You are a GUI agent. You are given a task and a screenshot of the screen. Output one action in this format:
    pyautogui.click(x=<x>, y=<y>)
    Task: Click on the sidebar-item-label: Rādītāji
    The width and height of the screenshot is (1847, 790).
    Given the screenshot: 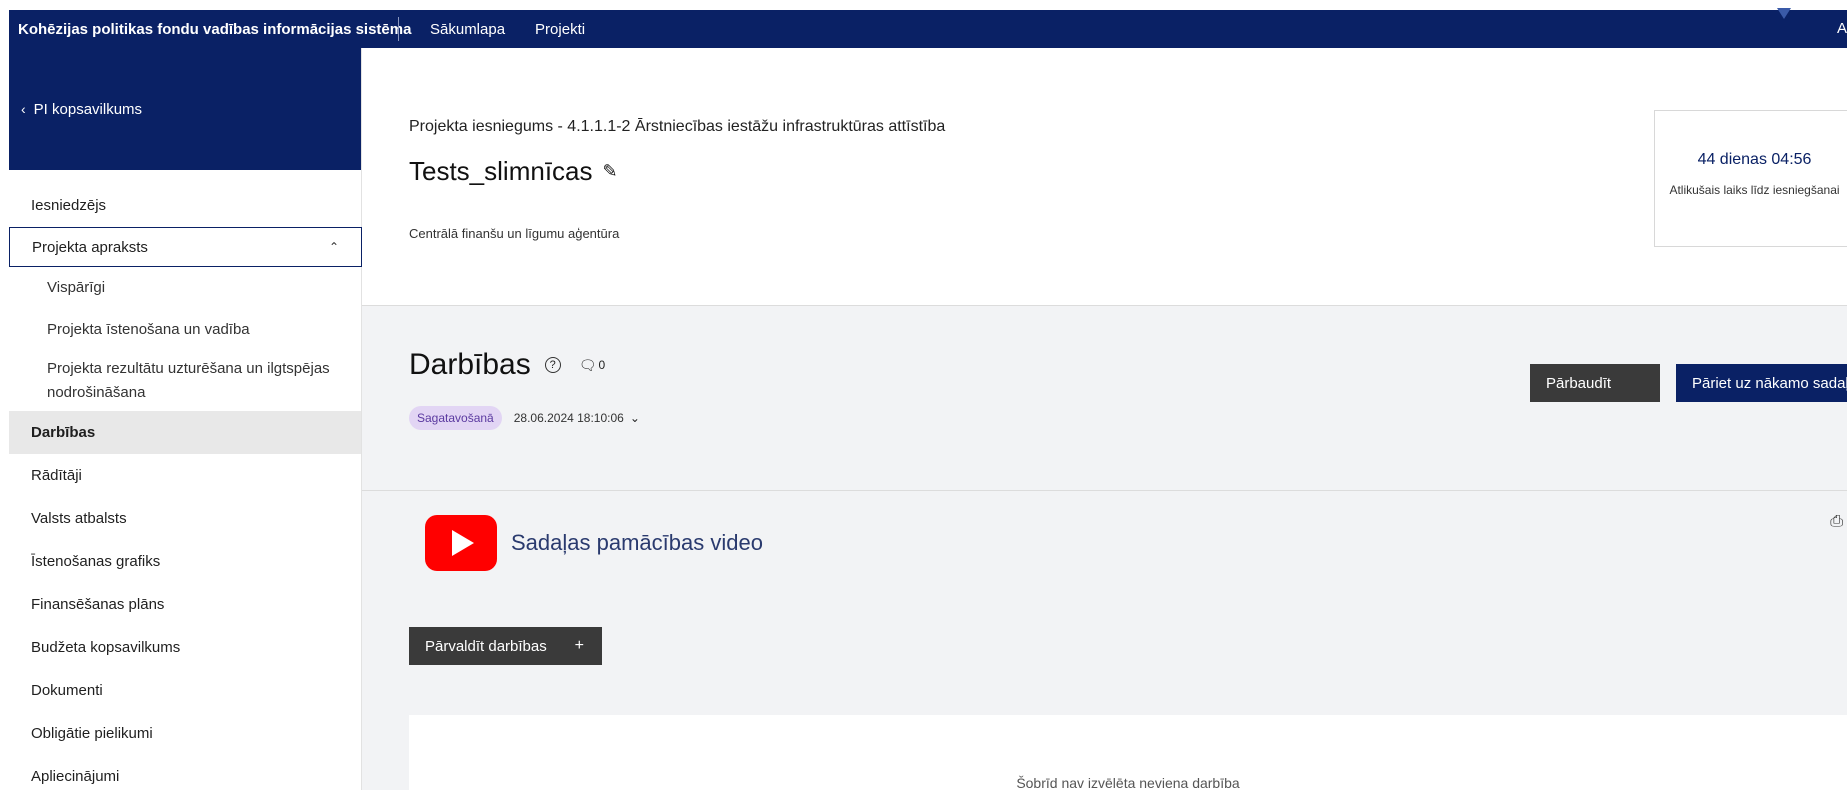 What is the action you would take?
    pyautogui.click(x=56, y=475)
    